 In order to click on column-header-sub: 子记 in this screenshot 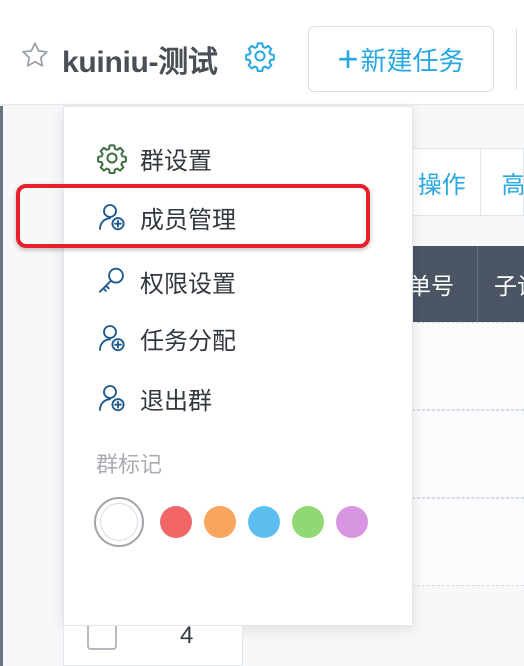, I will do `click(501, 284)`.